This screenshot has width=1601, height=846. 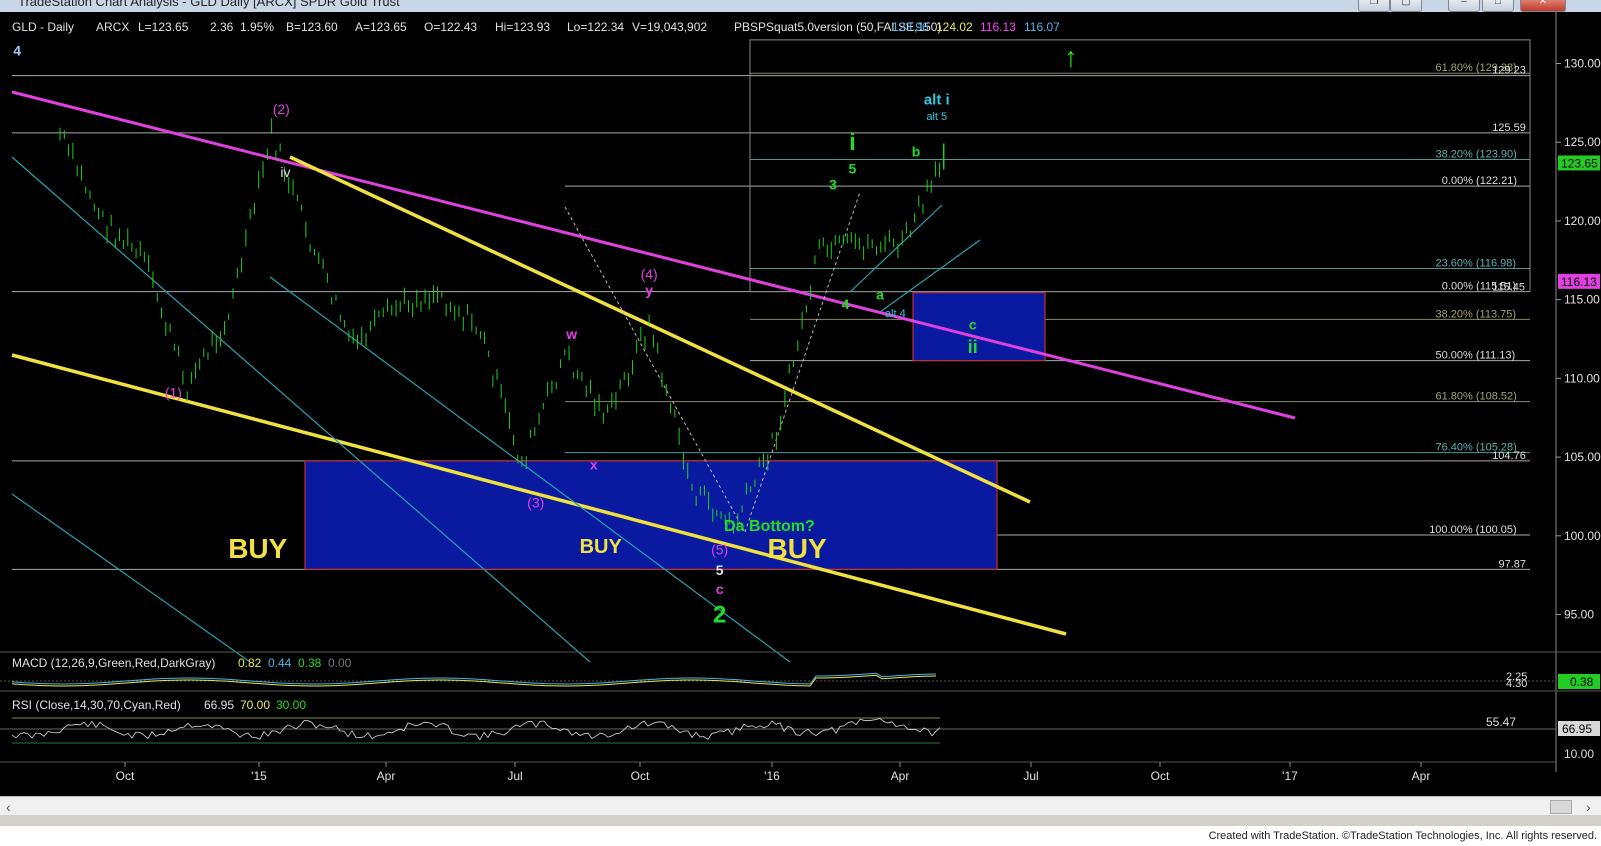 What do you see at coordinates (1476, 155) in the screenshot?
I see `fib-label: 38.20% (123.90)` at bounding box center [1476, 155].